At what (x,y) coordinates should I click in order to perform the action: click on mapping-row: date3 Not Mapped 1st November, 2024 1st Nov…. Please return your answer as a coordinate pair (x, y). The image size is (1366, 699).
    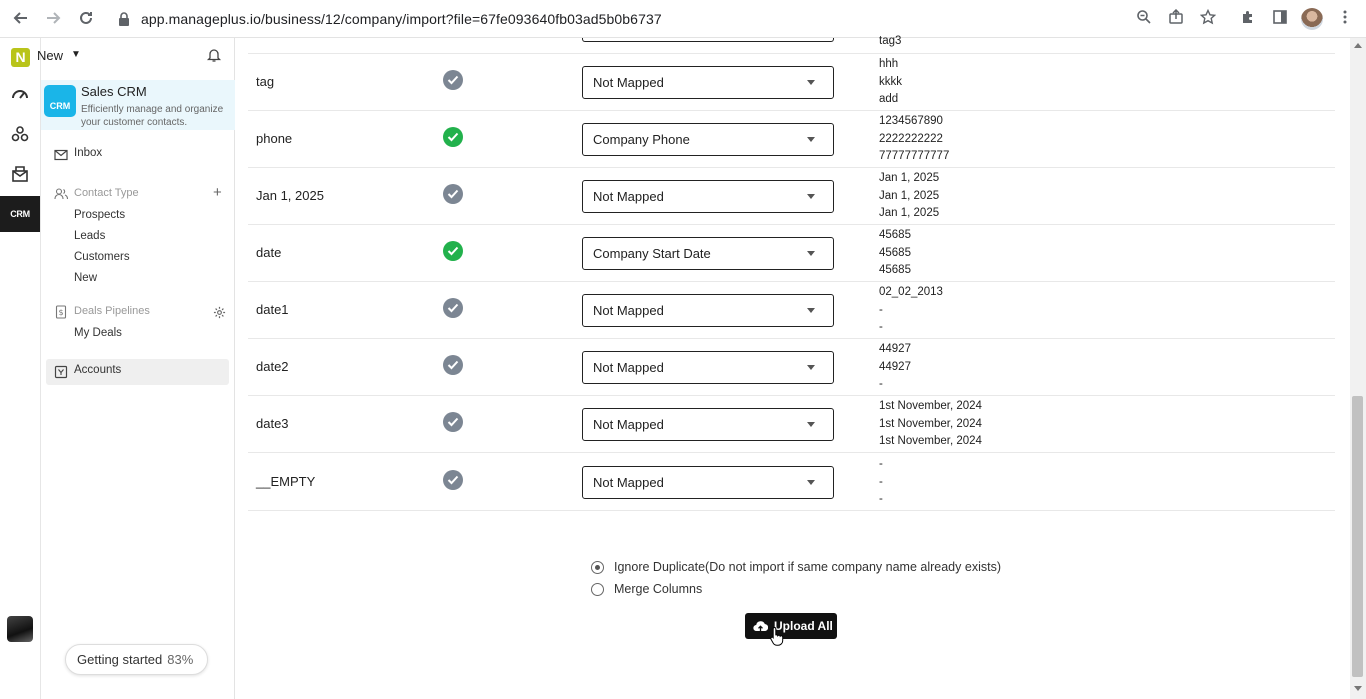
    Looking at the image, I should click on (791, 424).